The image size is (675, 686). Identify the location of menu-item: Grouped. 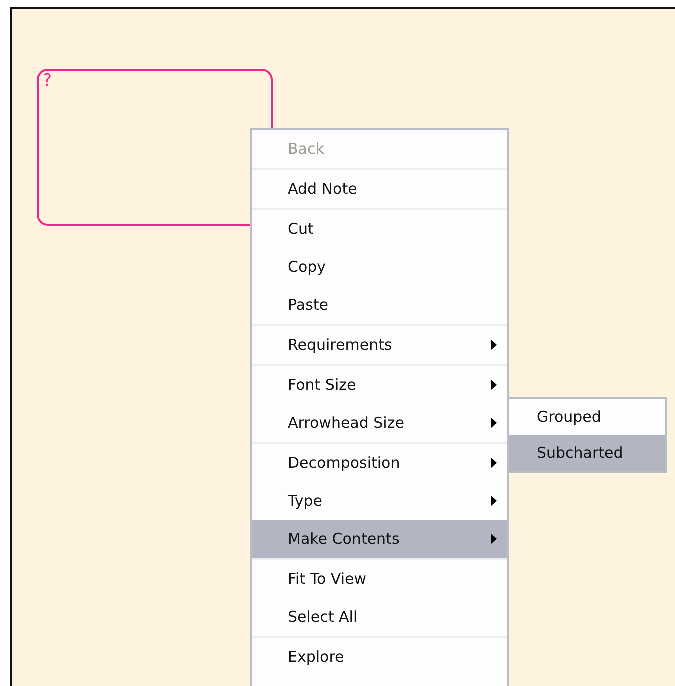
(587, 417).